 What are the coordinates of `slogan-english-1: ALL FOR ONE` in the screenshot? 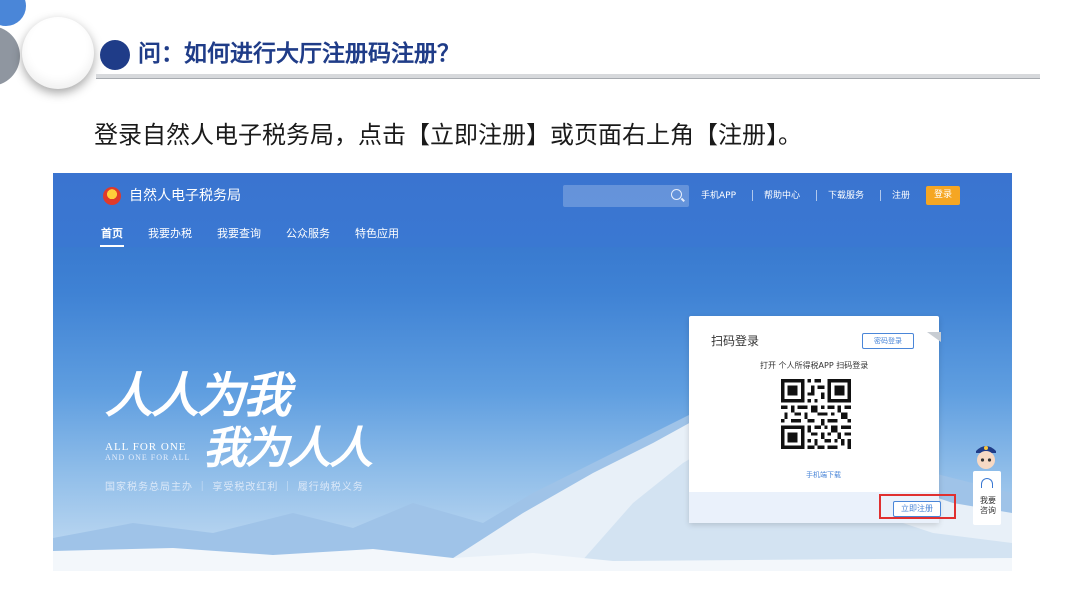 It's located at (146, 447).